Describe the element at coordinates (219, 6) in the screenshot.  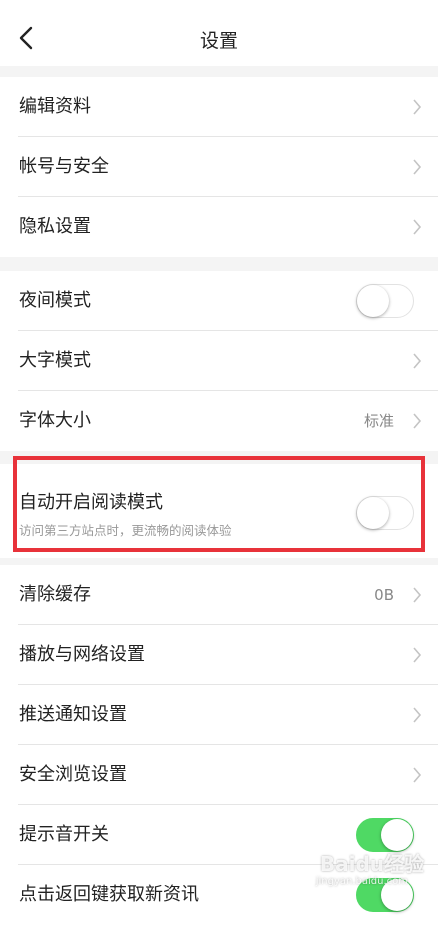
I see `status-bar` at that location.